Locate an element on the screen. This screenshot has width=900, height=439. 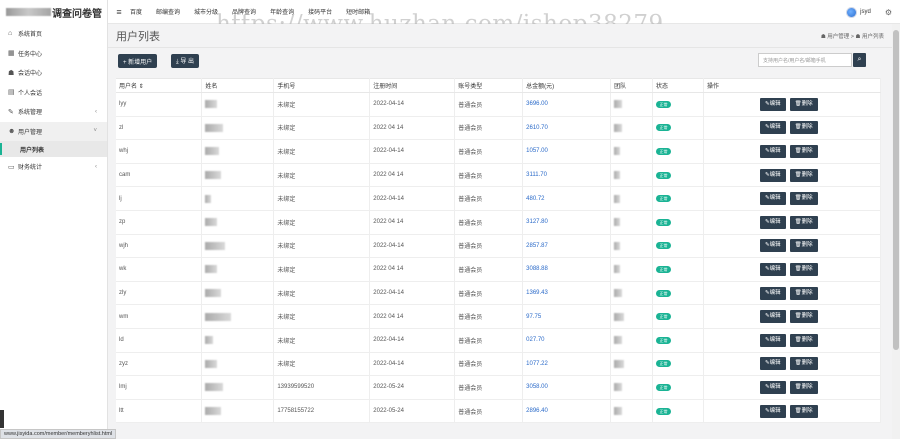
cell-phone: 未绑定 is located at coordinates (322, 269).